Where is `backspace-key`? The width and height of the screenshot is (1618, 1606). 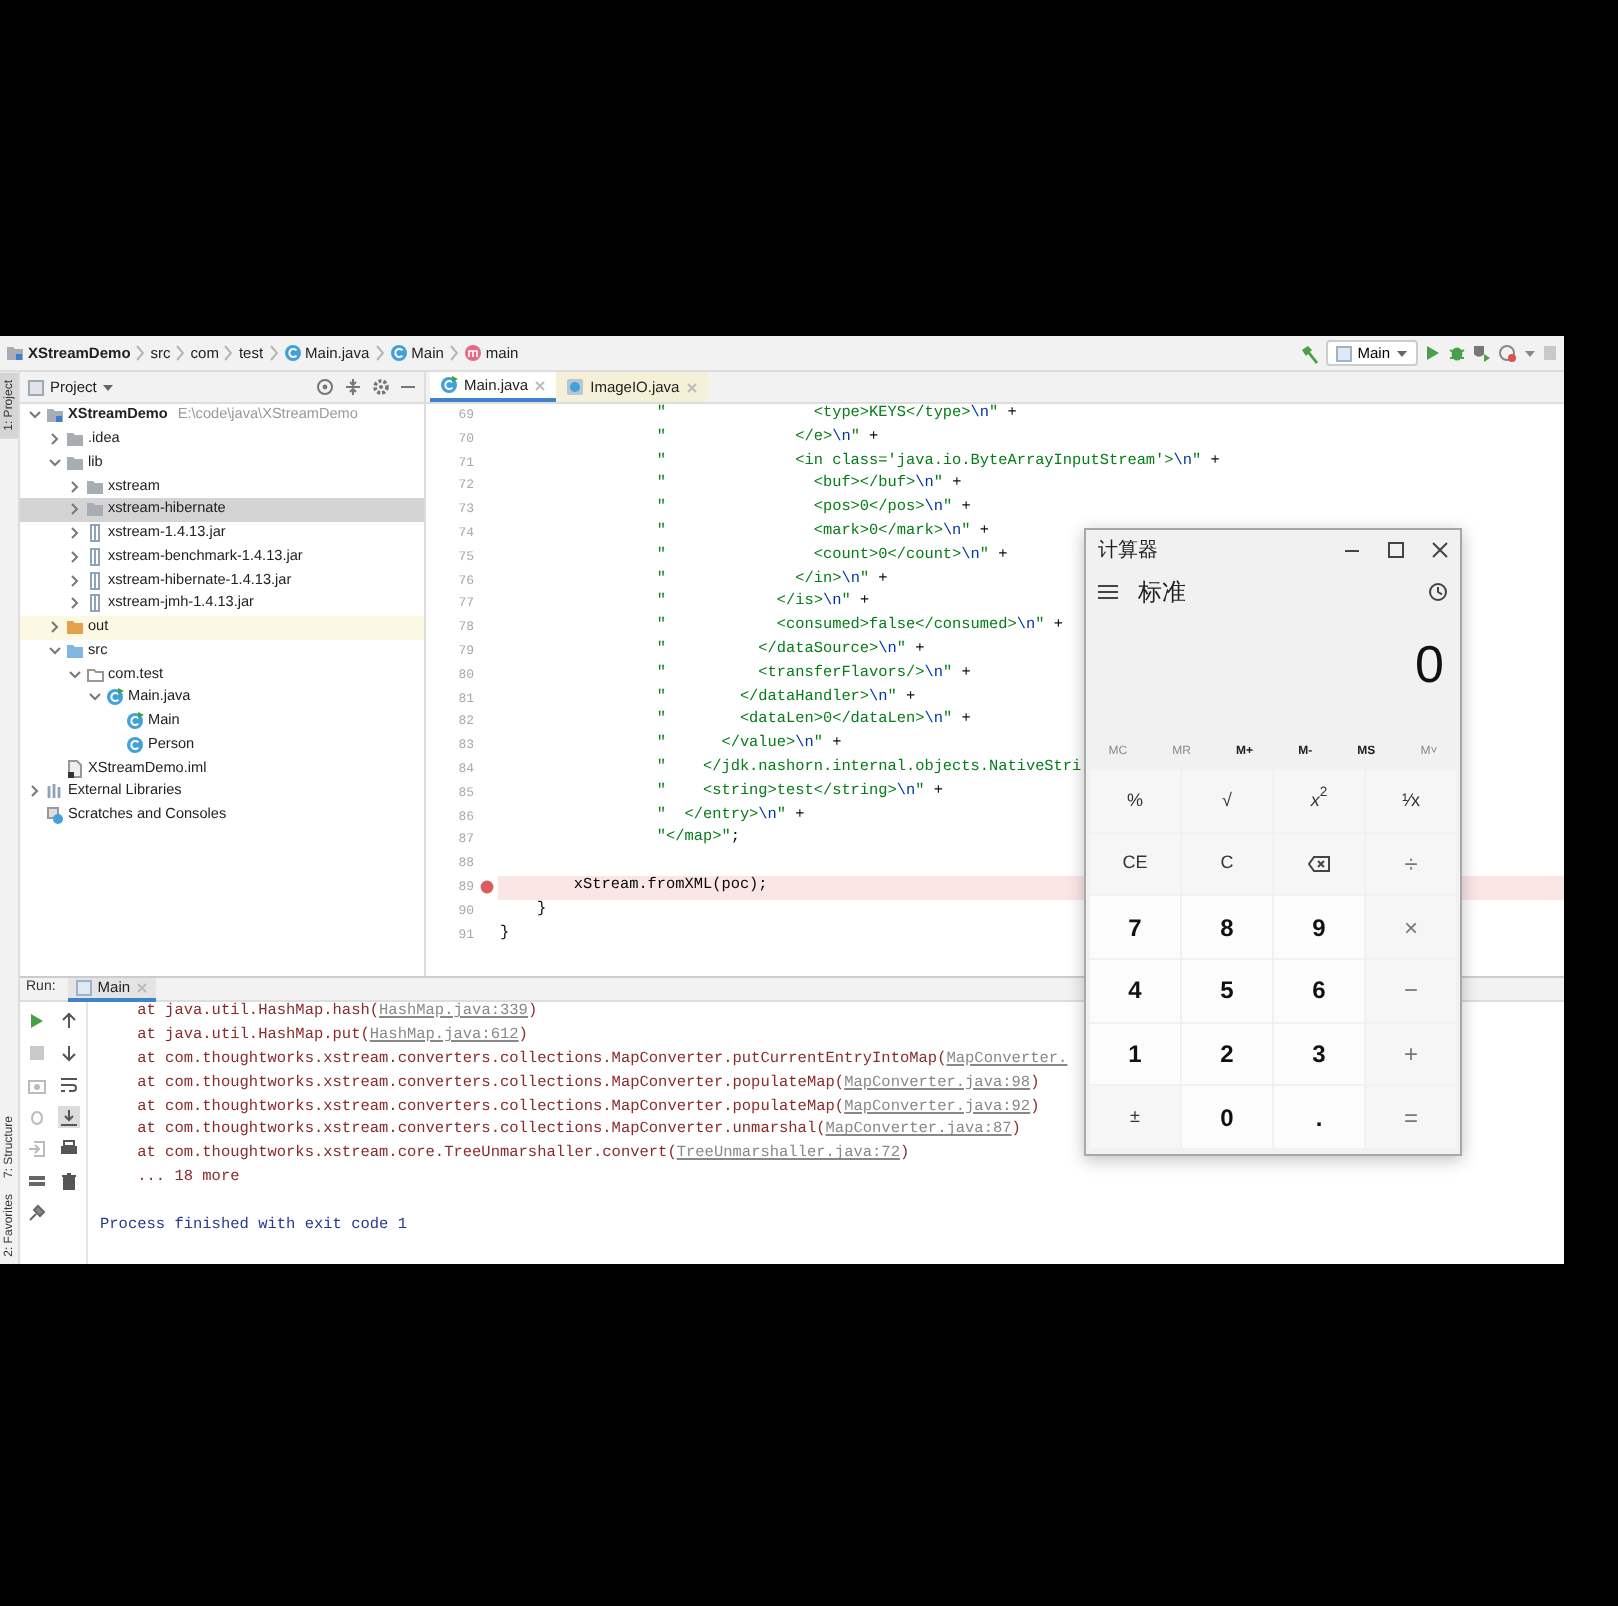 backspace-key is located at coordinates (1319, 864).